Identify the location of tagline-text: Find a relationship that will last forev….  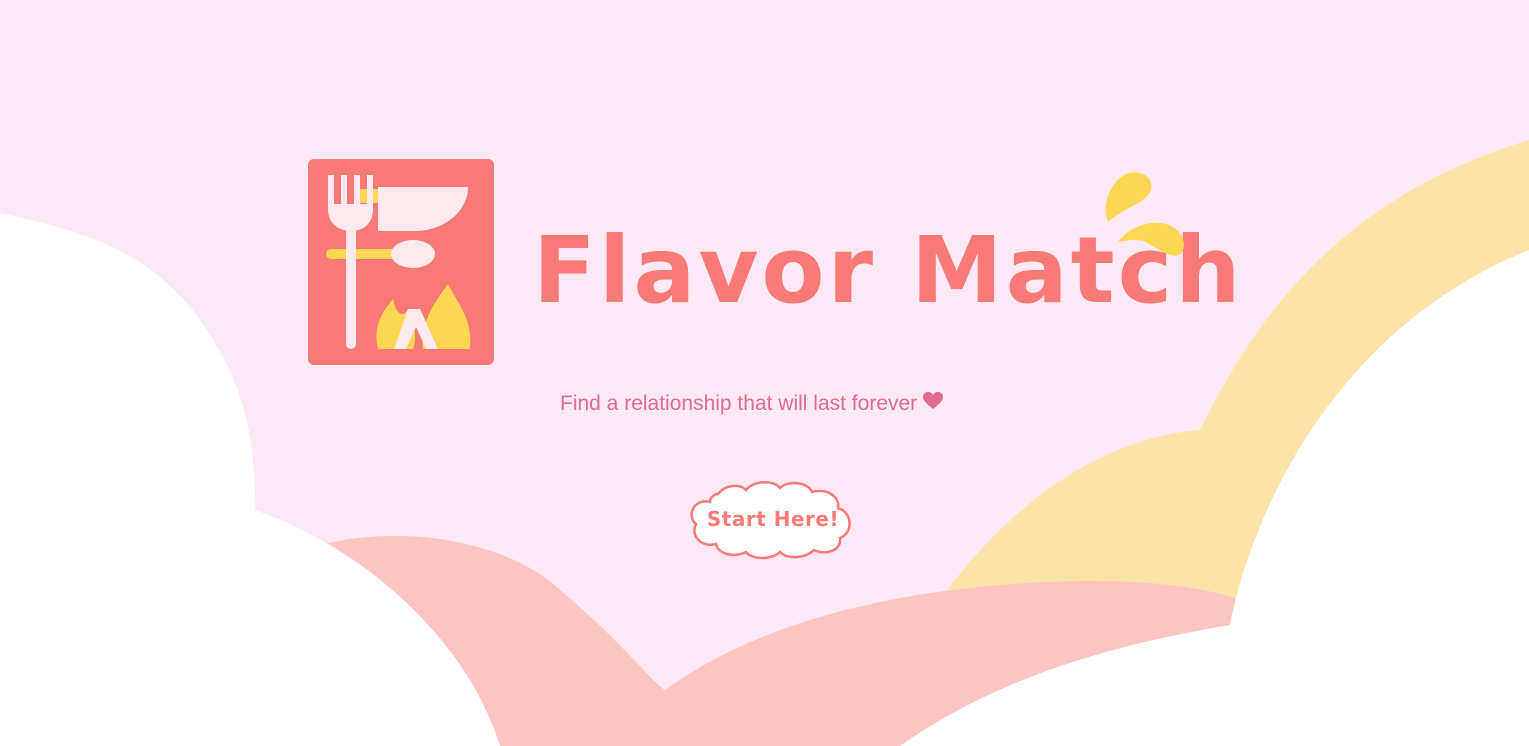
(739, 403).